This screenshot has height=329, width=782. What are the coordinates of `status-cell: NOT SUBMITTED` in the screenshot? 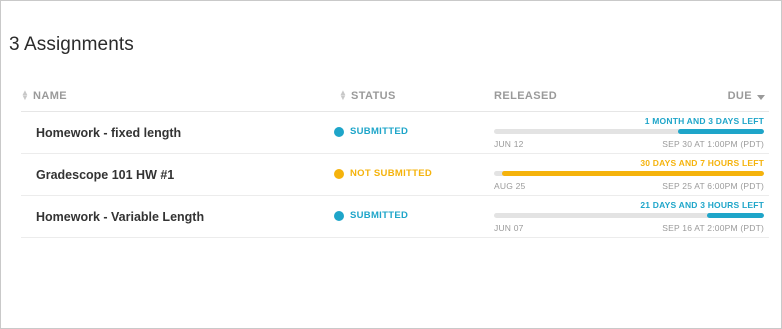 It's located at (383, 173).